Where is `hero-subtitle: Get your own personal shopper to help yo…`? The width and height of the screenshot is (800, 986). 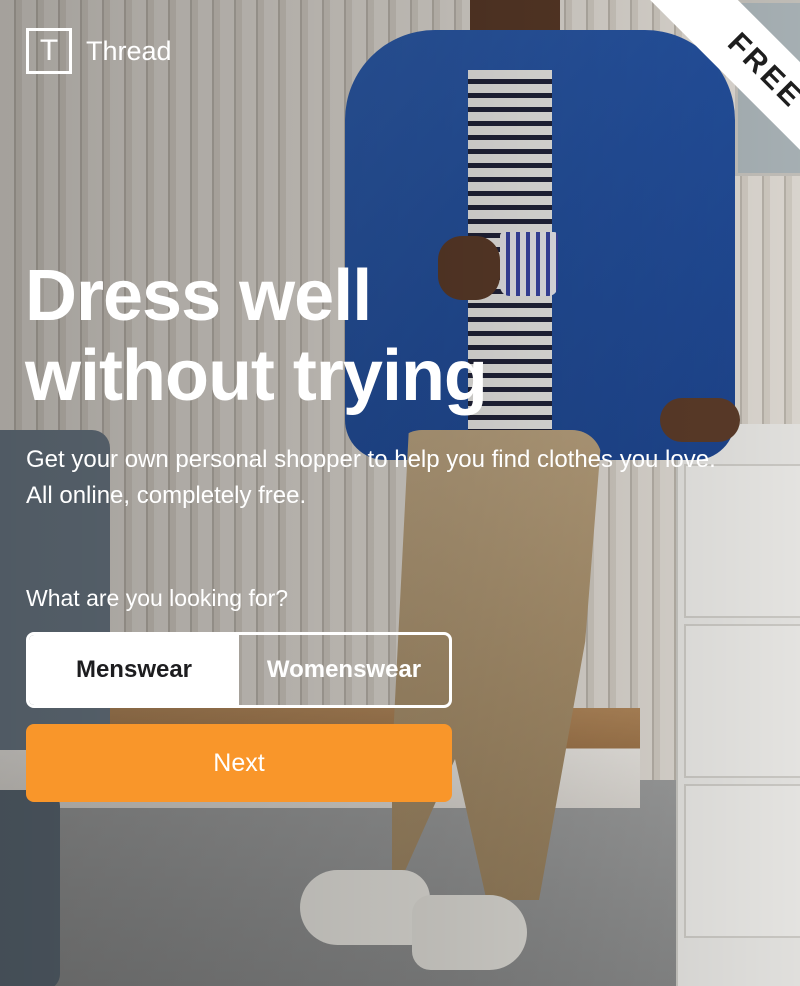 hero-subtitle: Get your own personal shopper to help yo… is located at coordinates (371, 477).